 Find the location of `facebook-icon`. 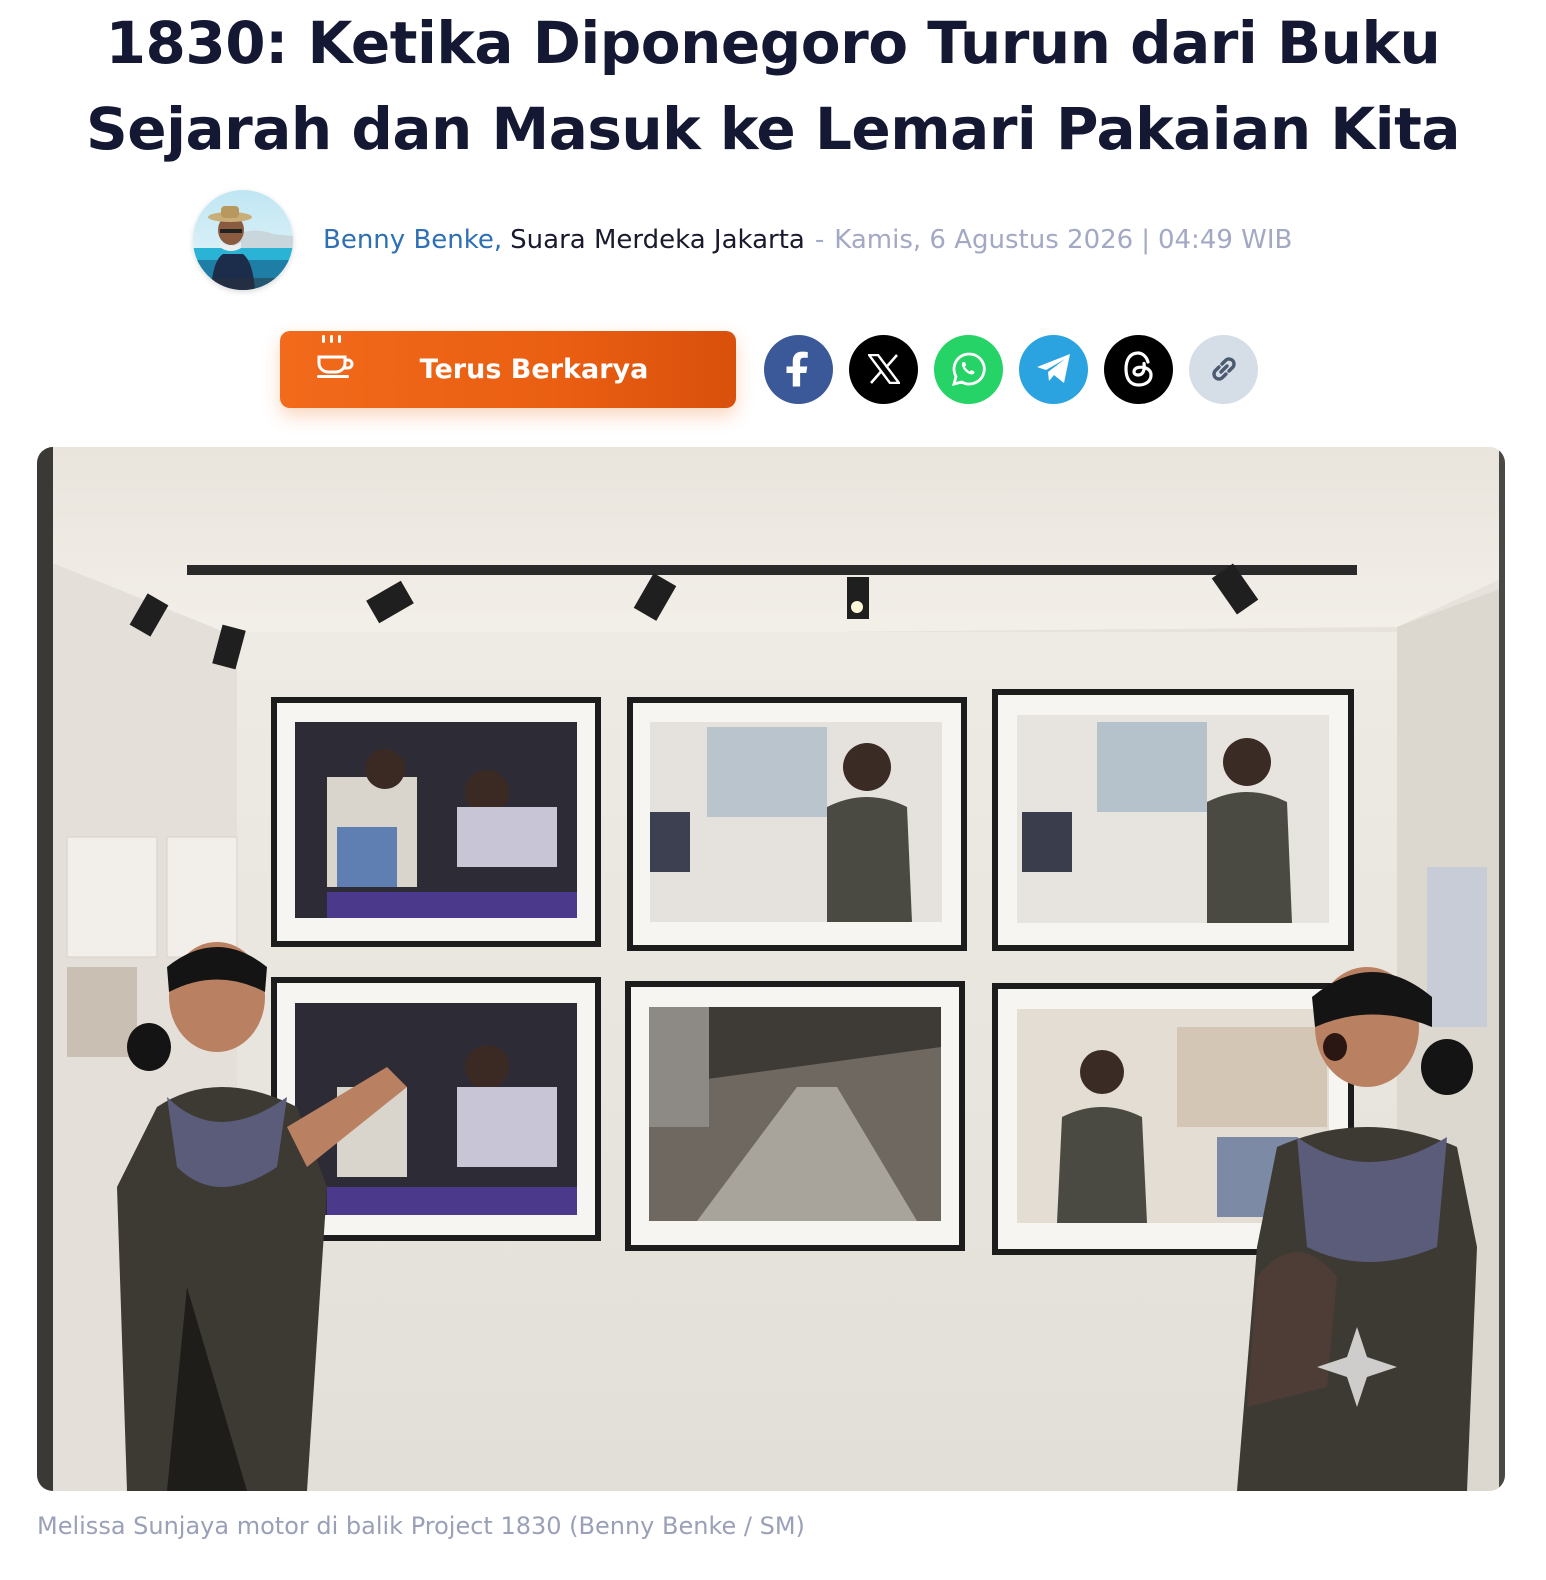

facebook-icon is located at coordinates (797, 369).